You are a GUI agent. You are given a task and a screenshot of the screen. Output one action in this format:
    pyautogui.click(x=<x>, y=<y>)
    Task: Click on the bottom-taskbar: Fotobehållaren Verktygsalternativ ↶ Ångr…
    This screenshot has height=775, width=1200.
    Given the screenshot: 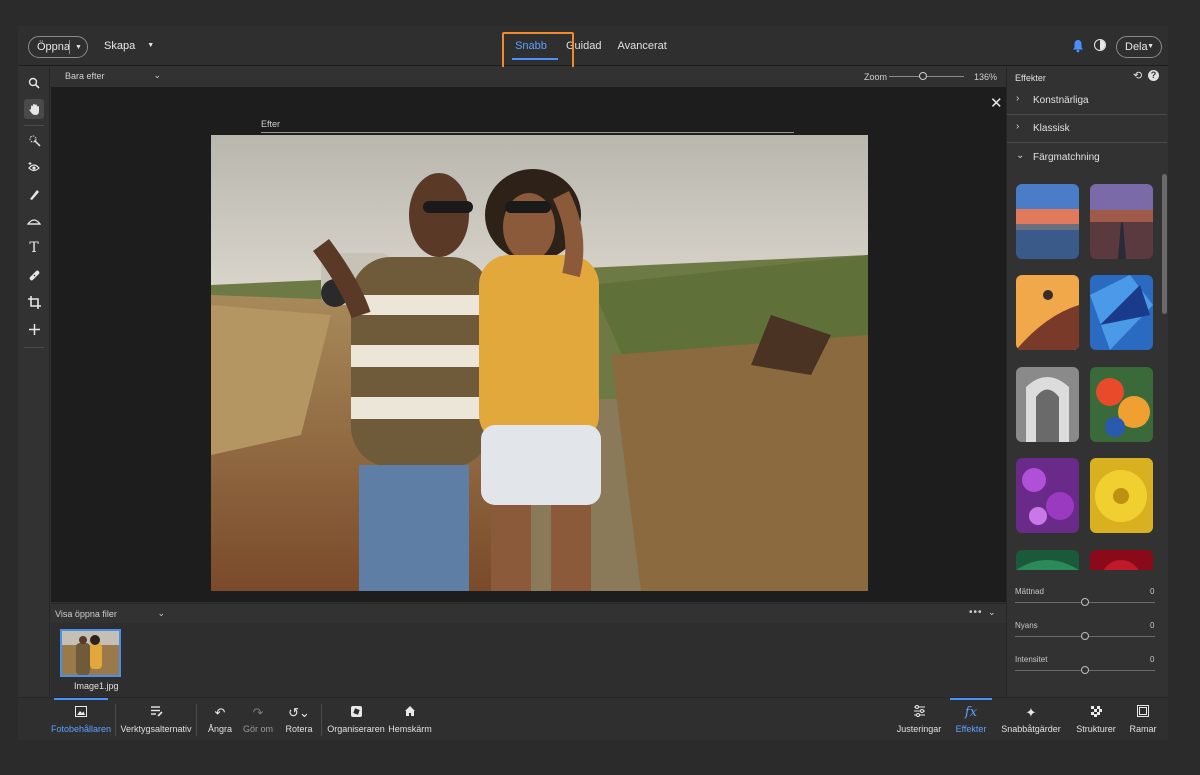 What is the action you would take?
    pyautogui.click(x=593, y=718)
    